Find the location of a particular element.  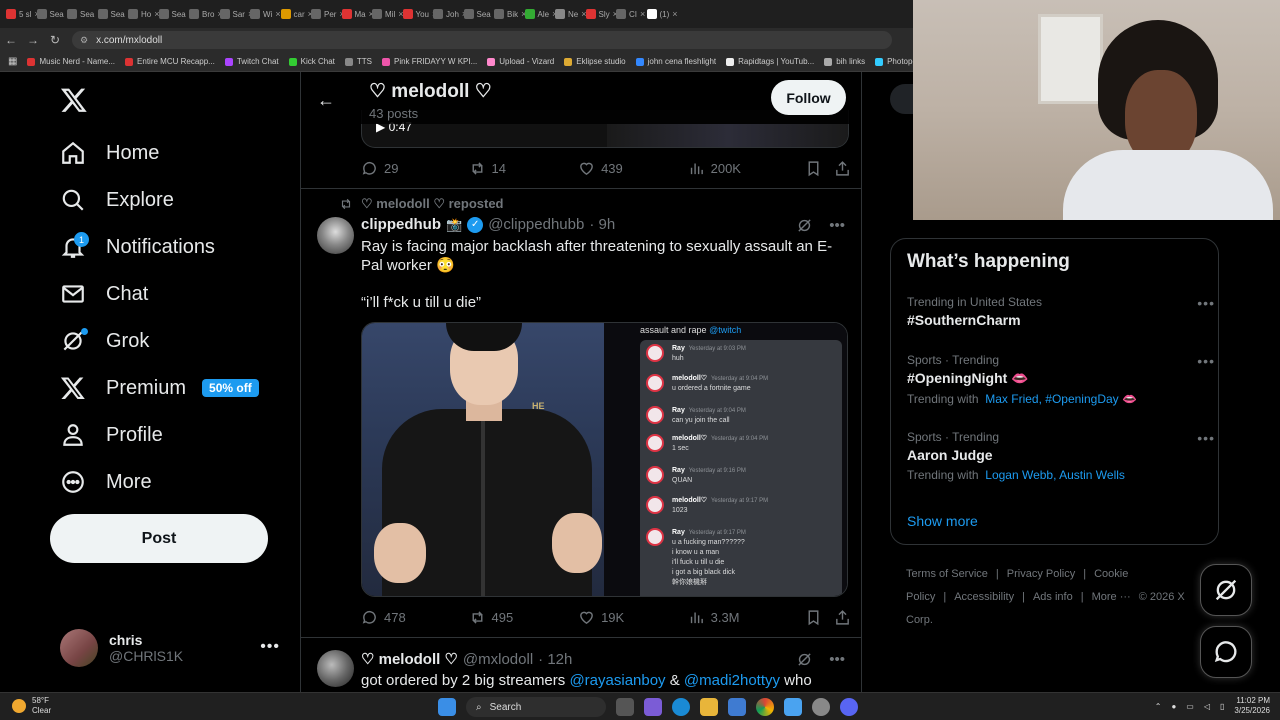

bookmark-item: Eklipse studio is located at coordinates (595, 61).